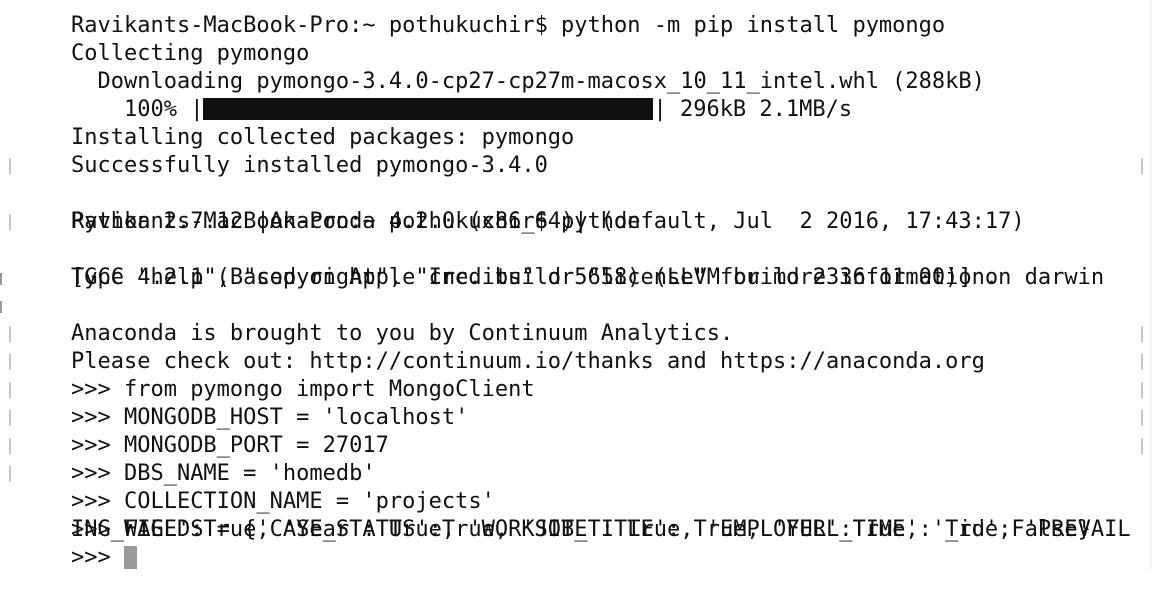 The width and height of the screenshot is (1152, 600). I want to click on terminal-line-1: Collecting pymongo, so click(576, 39).